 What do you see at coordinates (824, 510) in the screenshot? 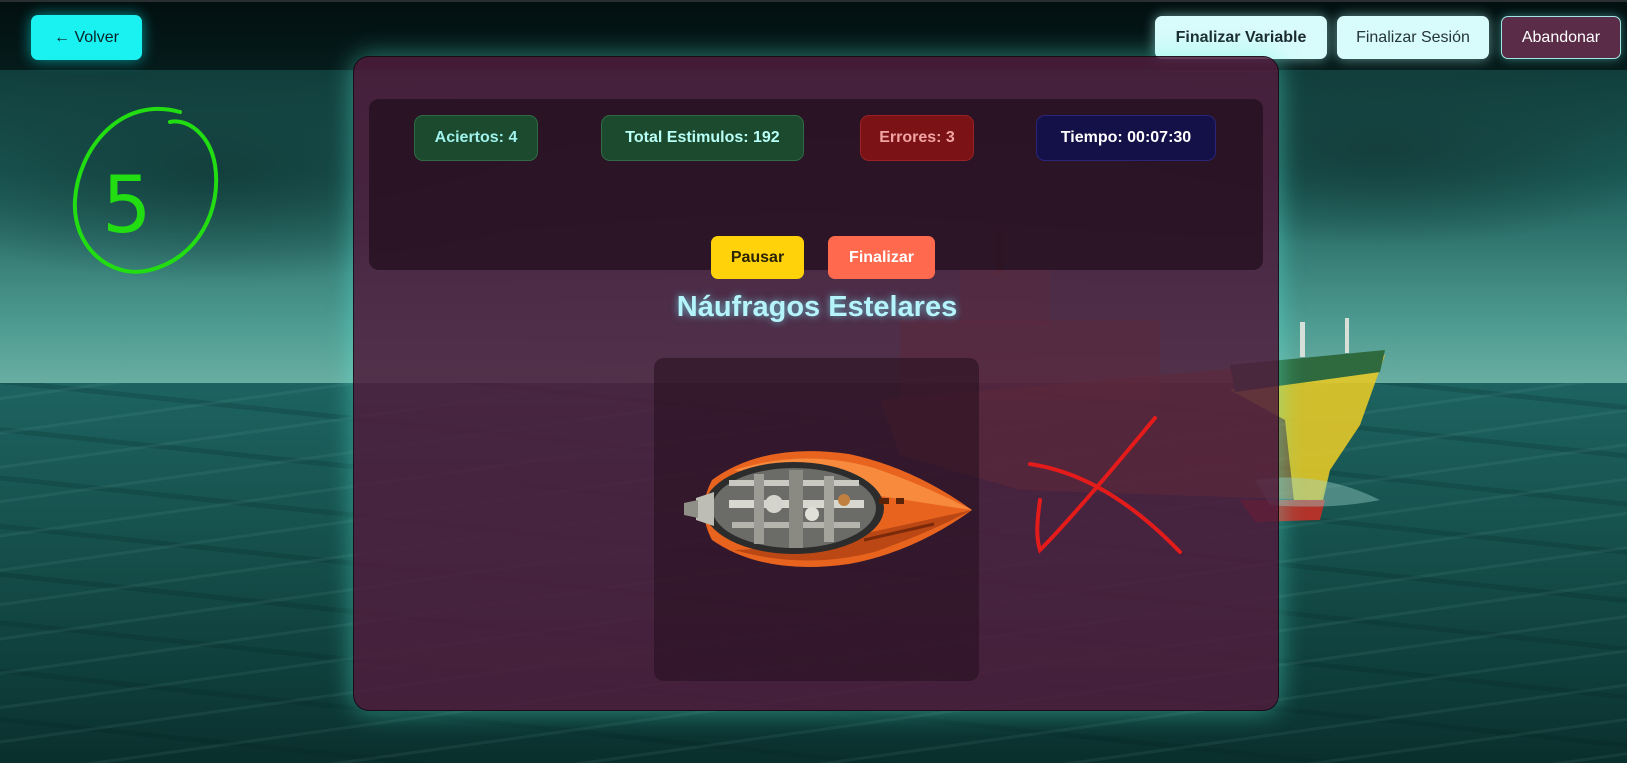
I see `orange-spaceship-stimulus` at bounding box center [824, 510].